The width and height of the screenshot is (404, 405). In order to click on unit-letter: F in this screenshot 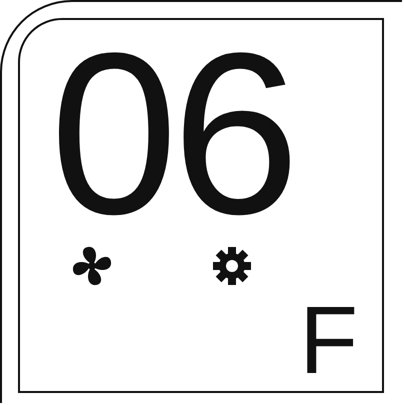, I will do `click(328, 341)`.